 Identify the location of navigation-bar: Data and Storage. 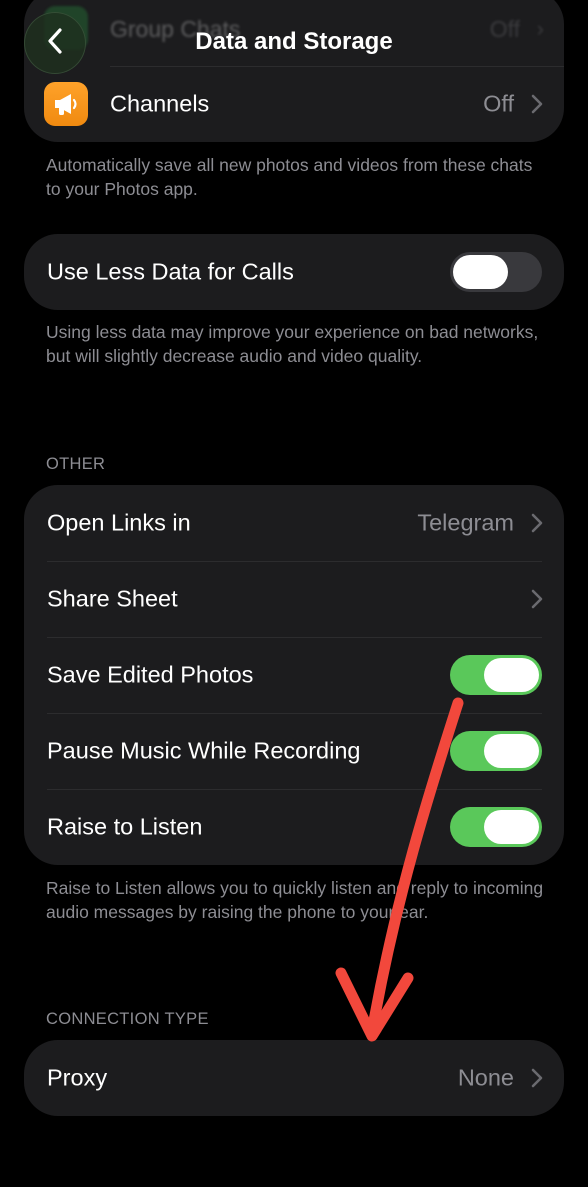
(294, 45).